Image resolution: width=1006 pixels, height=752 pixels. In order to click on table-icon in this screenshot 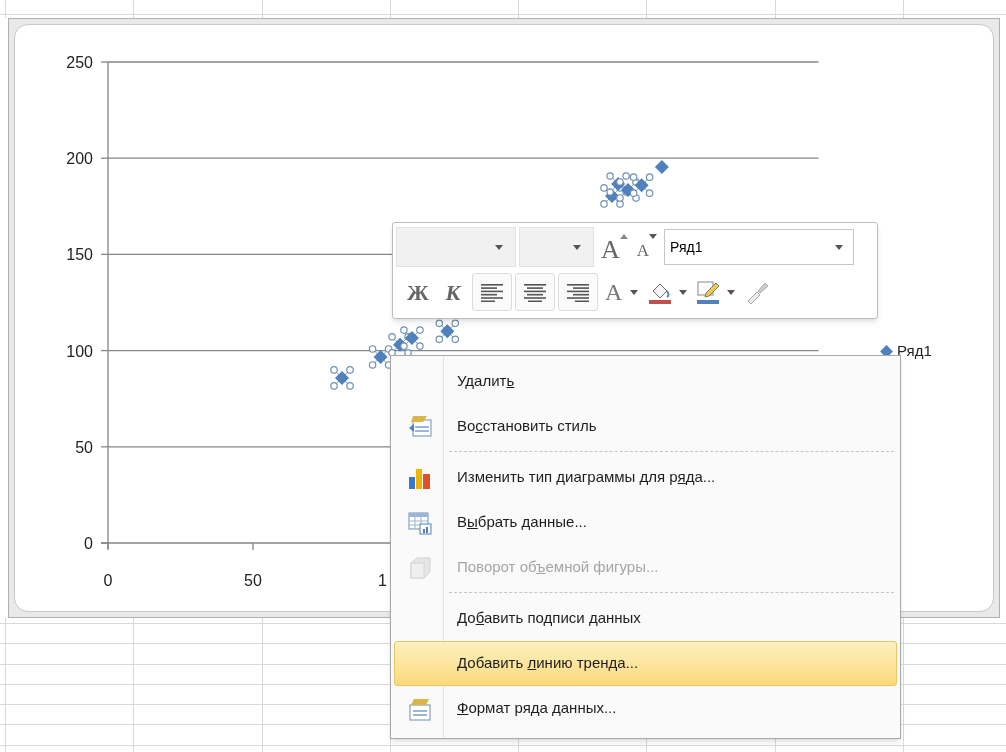, I will do `click(420, 522)`.